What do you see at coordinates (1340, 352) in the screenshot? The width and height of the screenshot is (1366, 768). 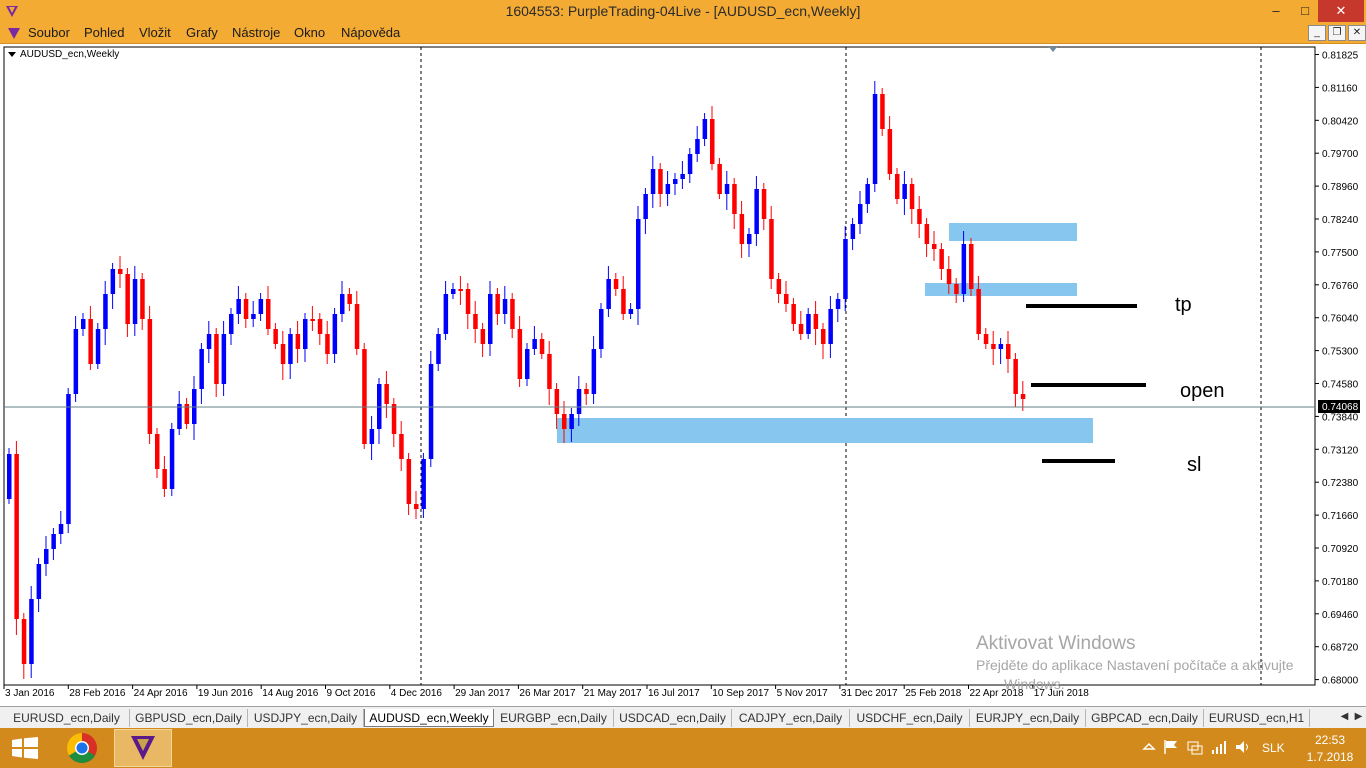 I see `price-tick-label: 0.75300` at bounding box center [1340, 352].